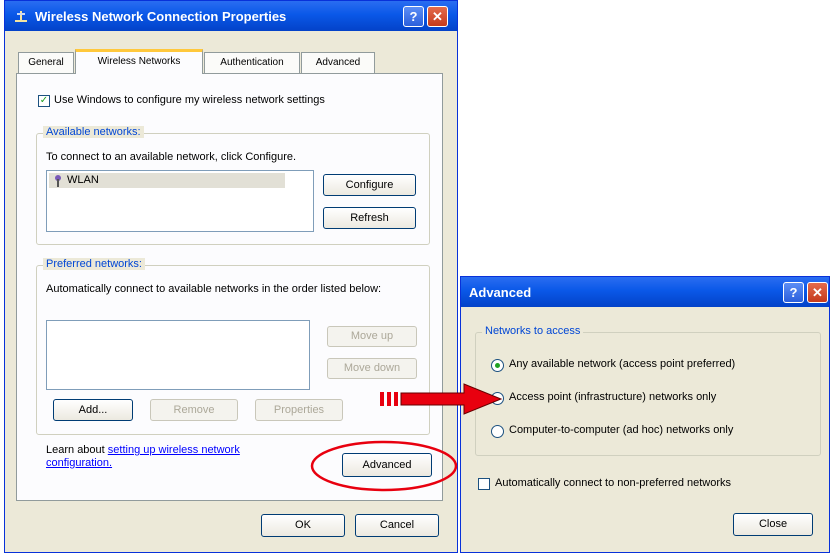  I want to click on help-button: ?, so click(413, 16).